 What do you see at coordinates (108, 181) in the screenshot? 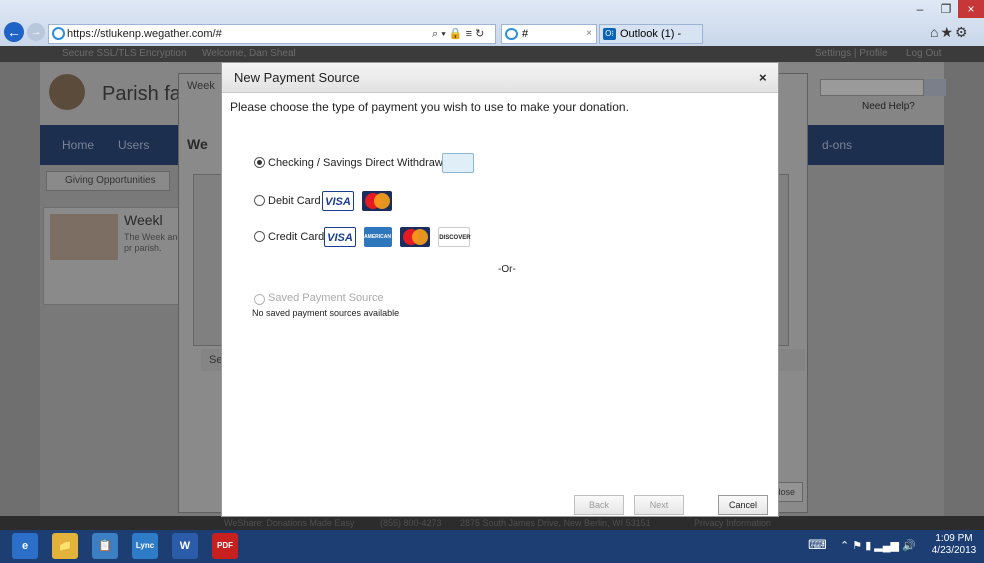
I see `giving-opportunities-button: Giving Opportunities` at bounding box center [108, 181].